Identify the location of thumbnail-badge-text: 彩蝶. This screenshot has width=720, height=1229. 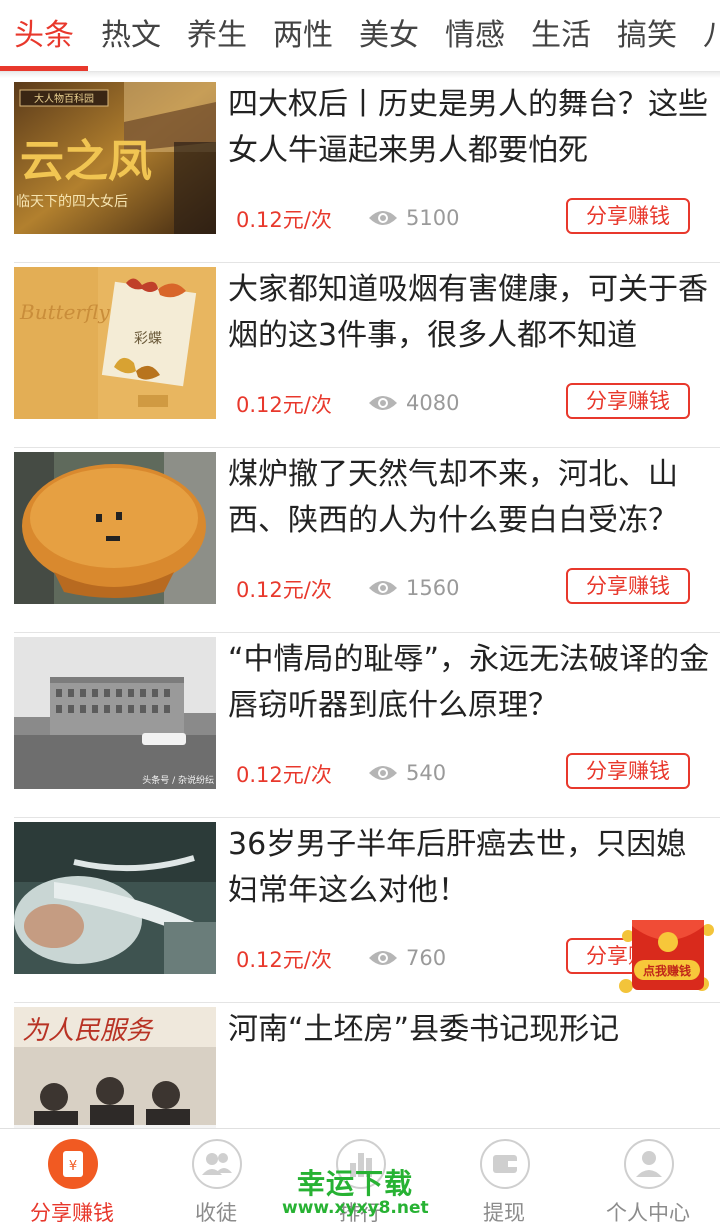
(148, 339).